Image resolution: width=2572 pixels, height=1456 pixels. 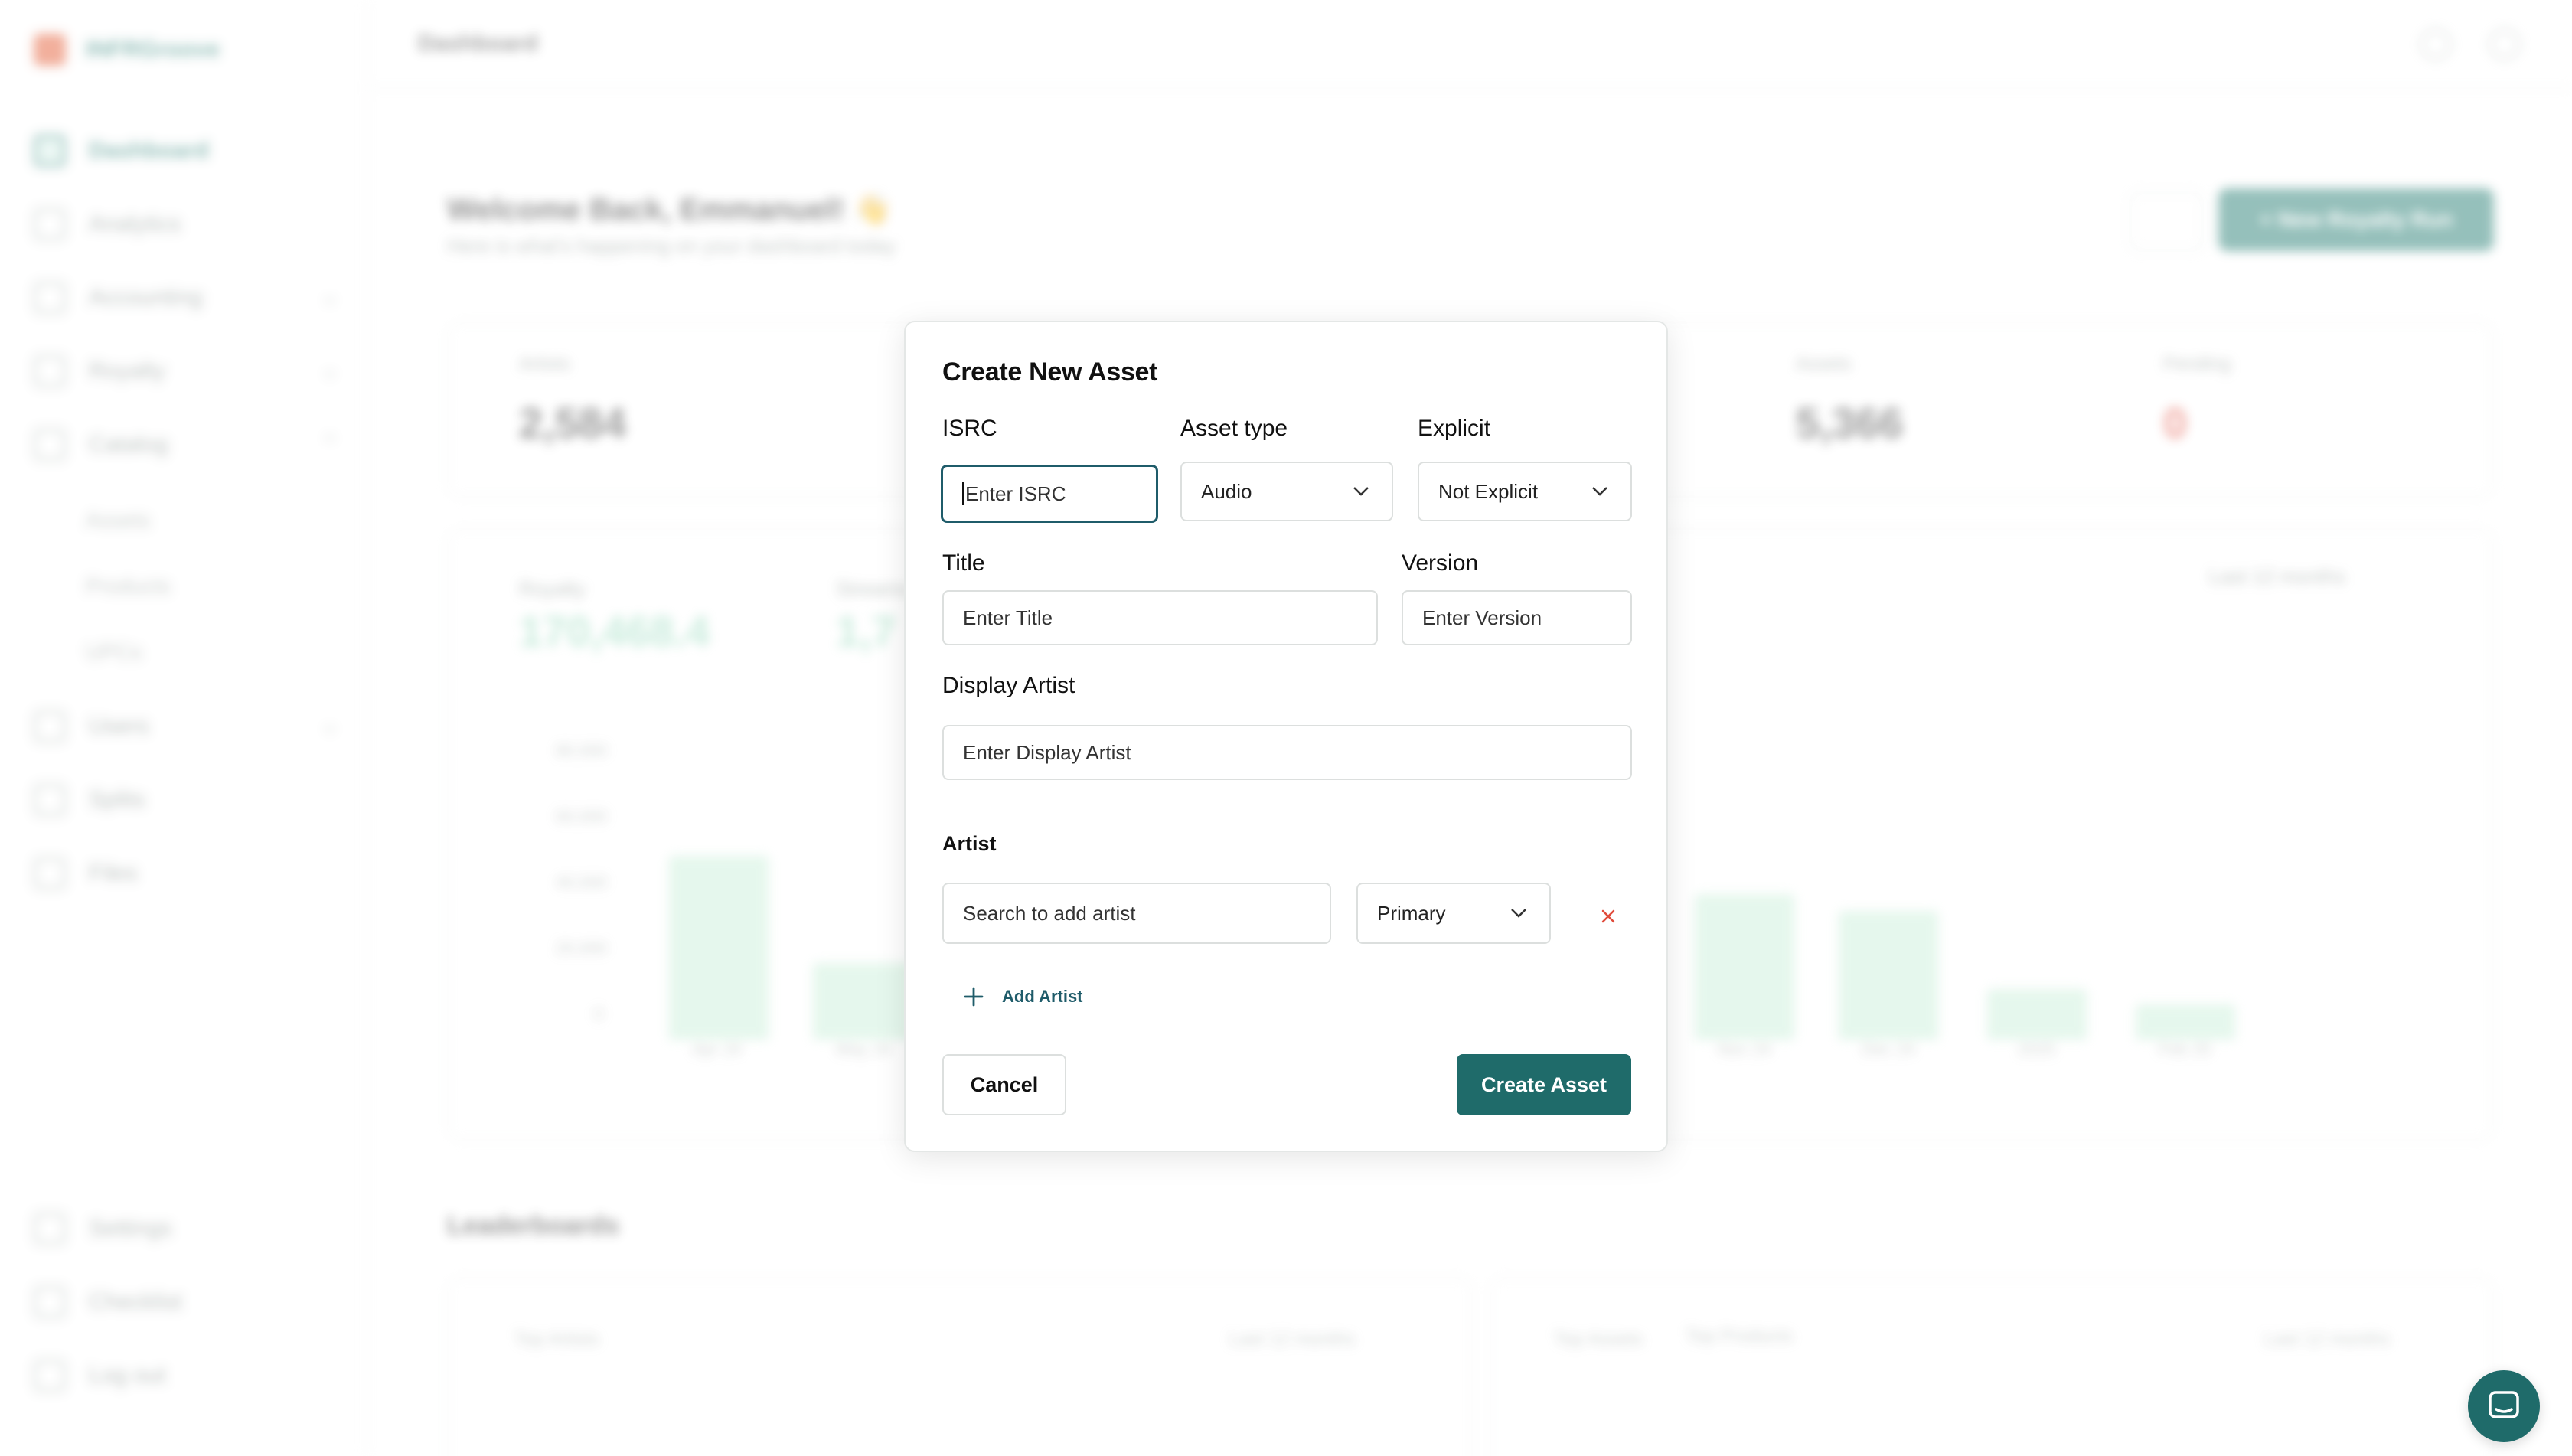 I want to click on close-icon, so click(x=1608, y=916).